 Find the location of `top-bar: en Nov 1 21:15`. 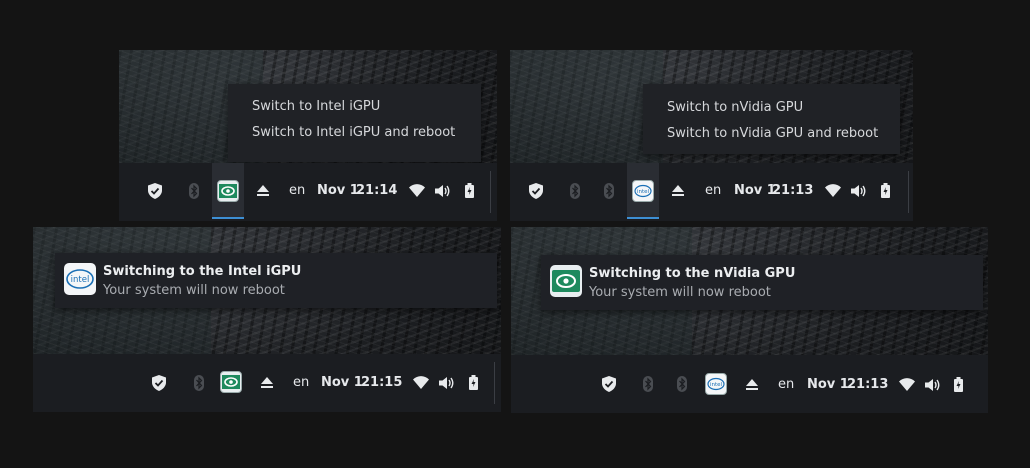

top-bar: en Nov 1 21:15 is located at coordinates (267, 383).